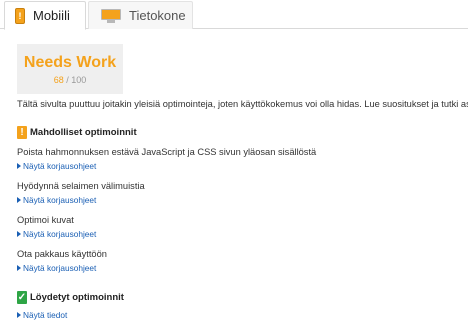  Describe the element at coordinates (20, 15) in the screenshot. I see `phone-warning-icon` at that location.